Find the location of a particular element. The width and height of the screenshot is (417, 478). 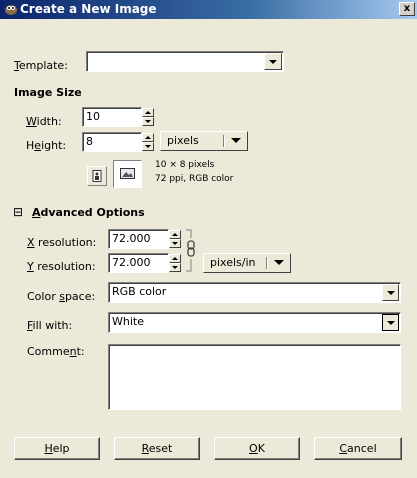

height-value: 8 is located at coordinates (89, 141).